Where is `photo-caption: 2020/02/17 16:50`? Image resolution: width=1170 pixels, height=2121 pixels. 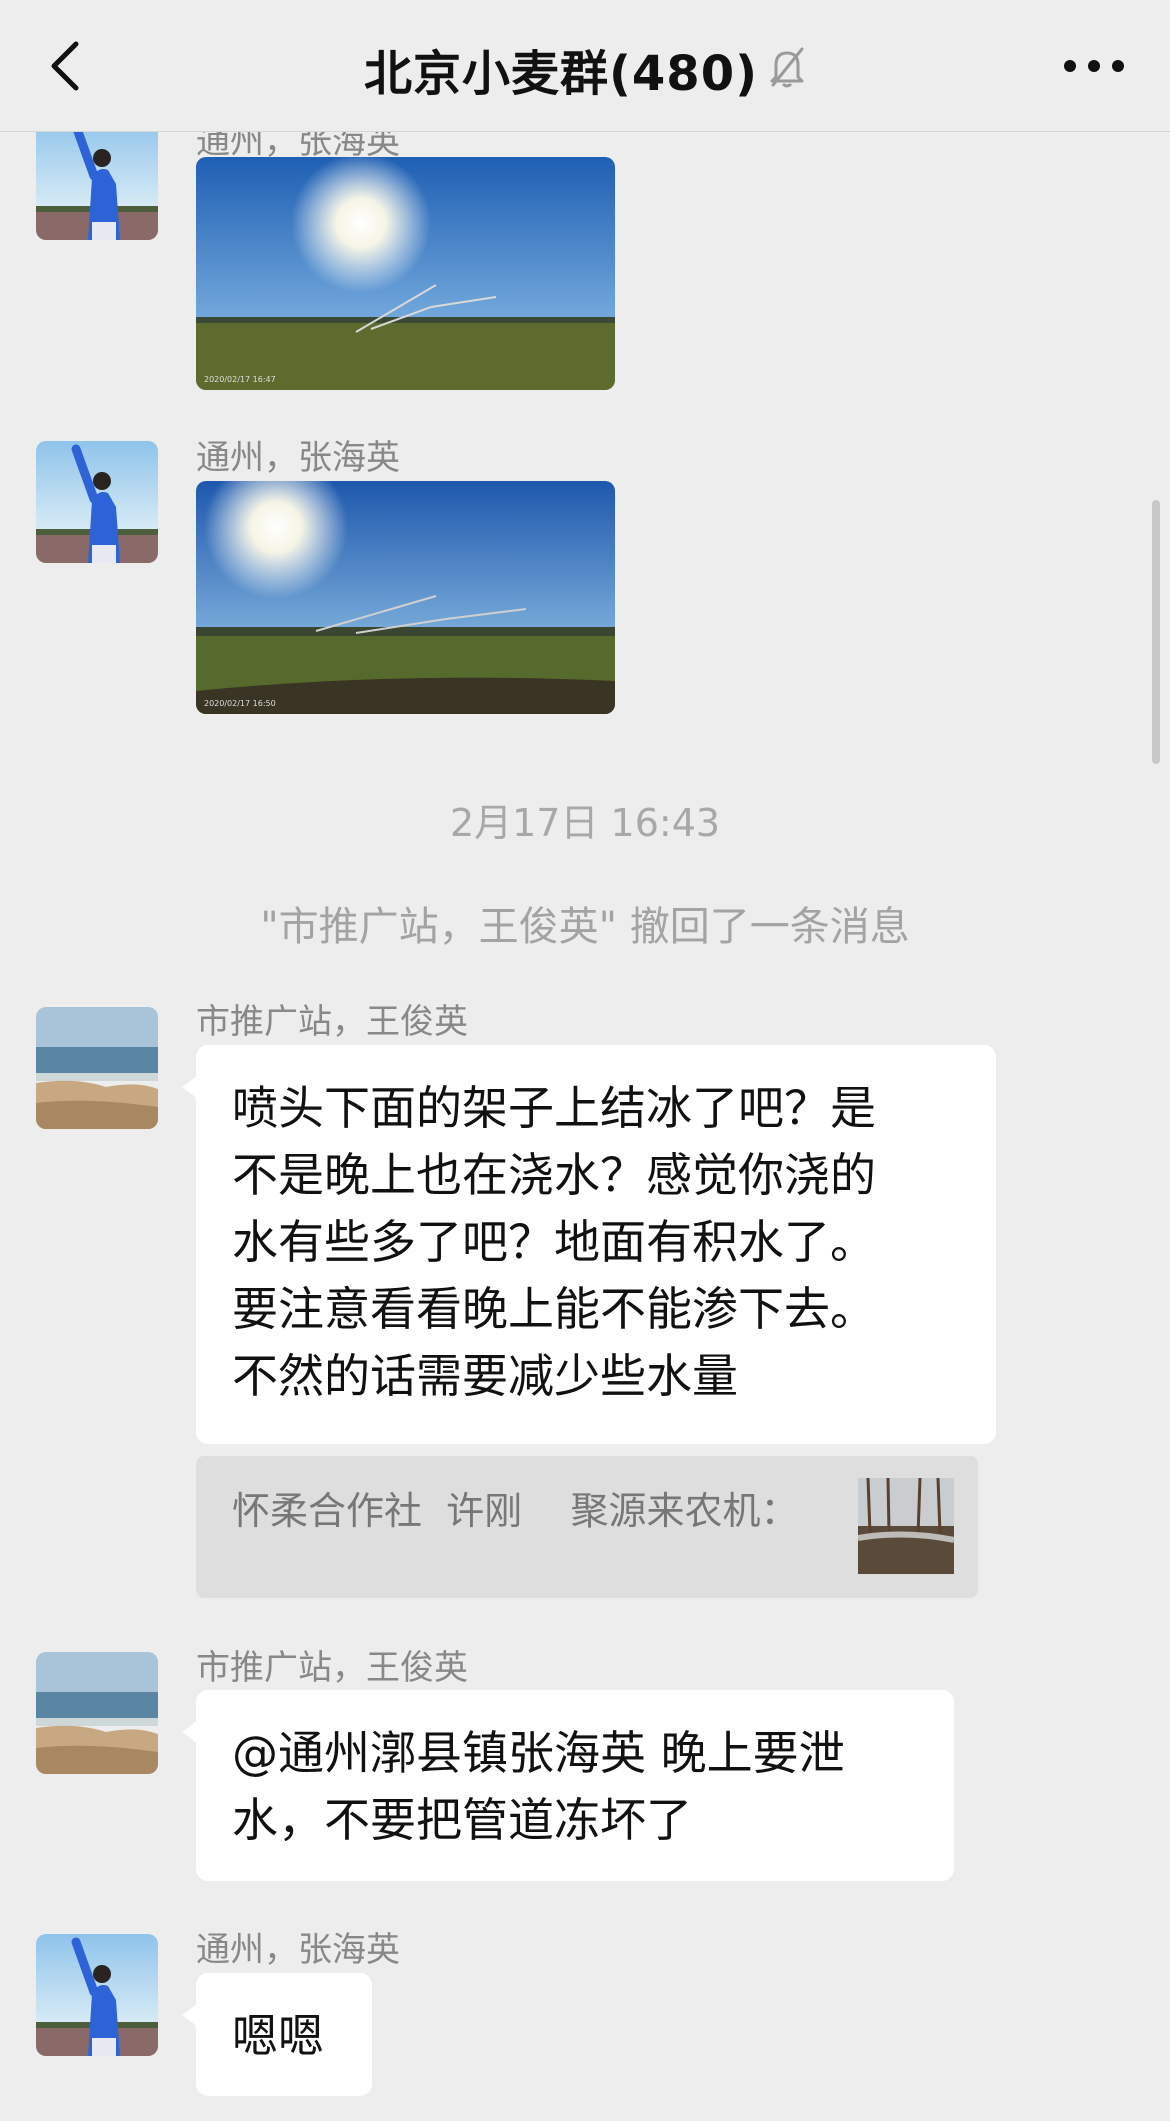
photo-caption: 2020/02/17 16:50 is located at coordinates (240, 703).